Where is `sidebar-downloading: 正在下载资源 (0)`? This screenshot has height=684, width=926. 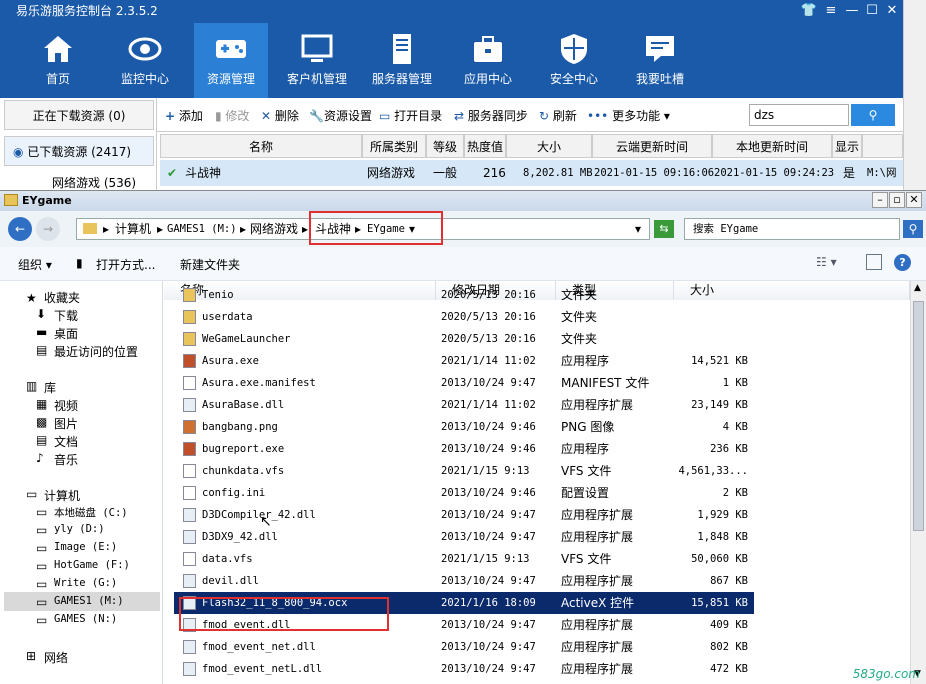
sidebar-downloading: 正在下载资源 (0) is located at coordinates (79, 115).